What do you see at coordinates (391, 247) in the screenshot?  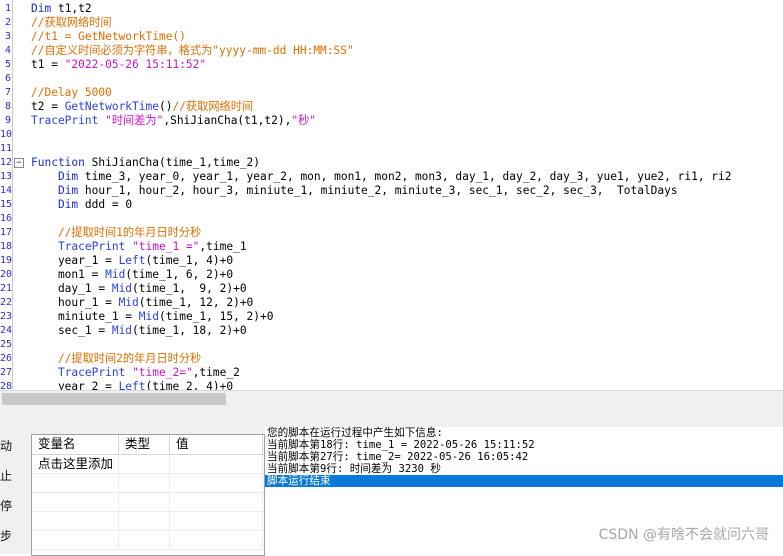 I see `code-line: 18 TracePrint "time_1 =",time_1` at bounding box center [391, 247].